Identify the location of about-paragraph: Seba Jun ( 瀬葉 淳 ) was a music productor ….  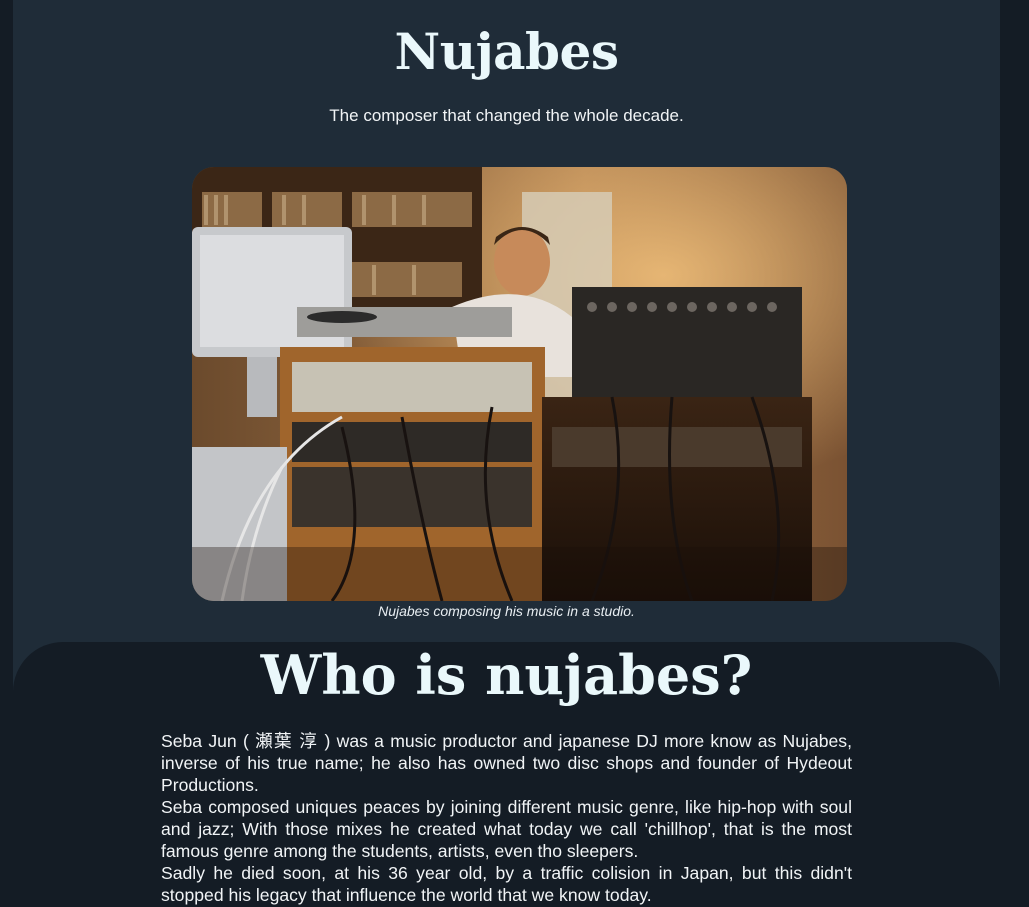
(506, 763).